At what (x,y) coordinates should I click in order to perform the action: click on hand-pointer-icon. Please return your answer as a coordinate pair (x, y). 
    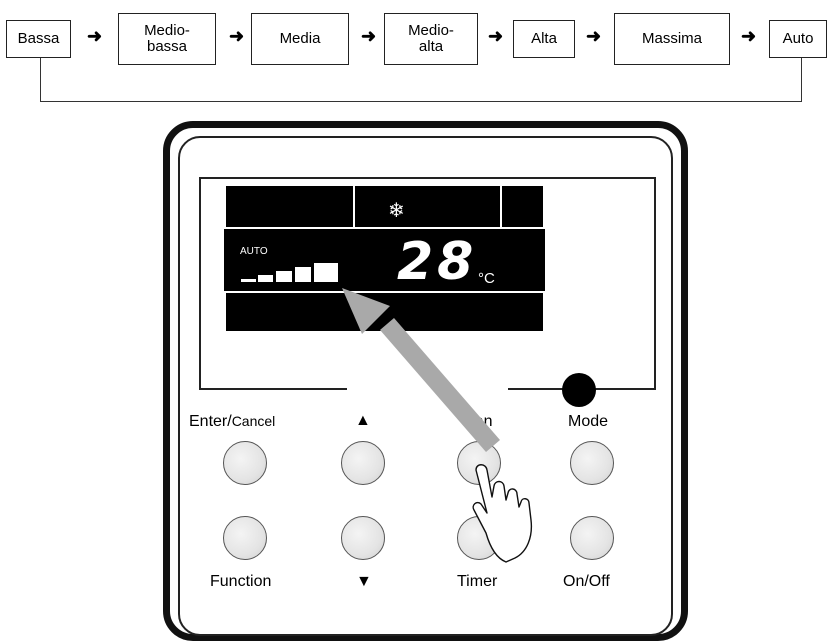
    Looking at the image, I should click on (502, 513).